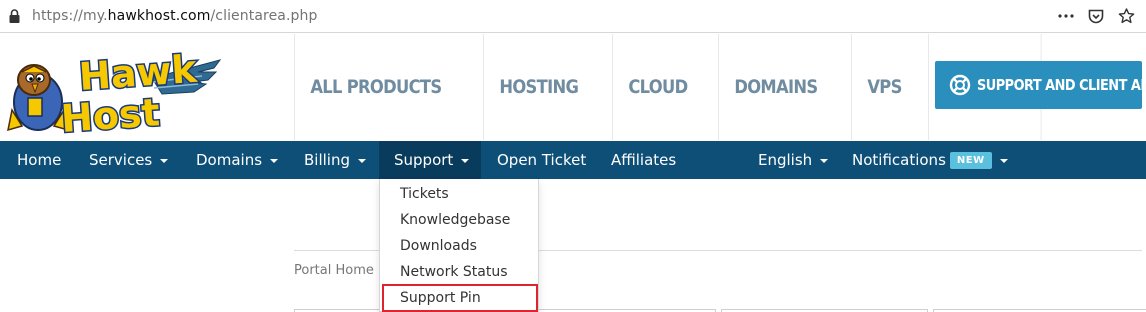  I want to click on url-text: https://my.hawkhost.com/clientarea.php, so click(174, 16).